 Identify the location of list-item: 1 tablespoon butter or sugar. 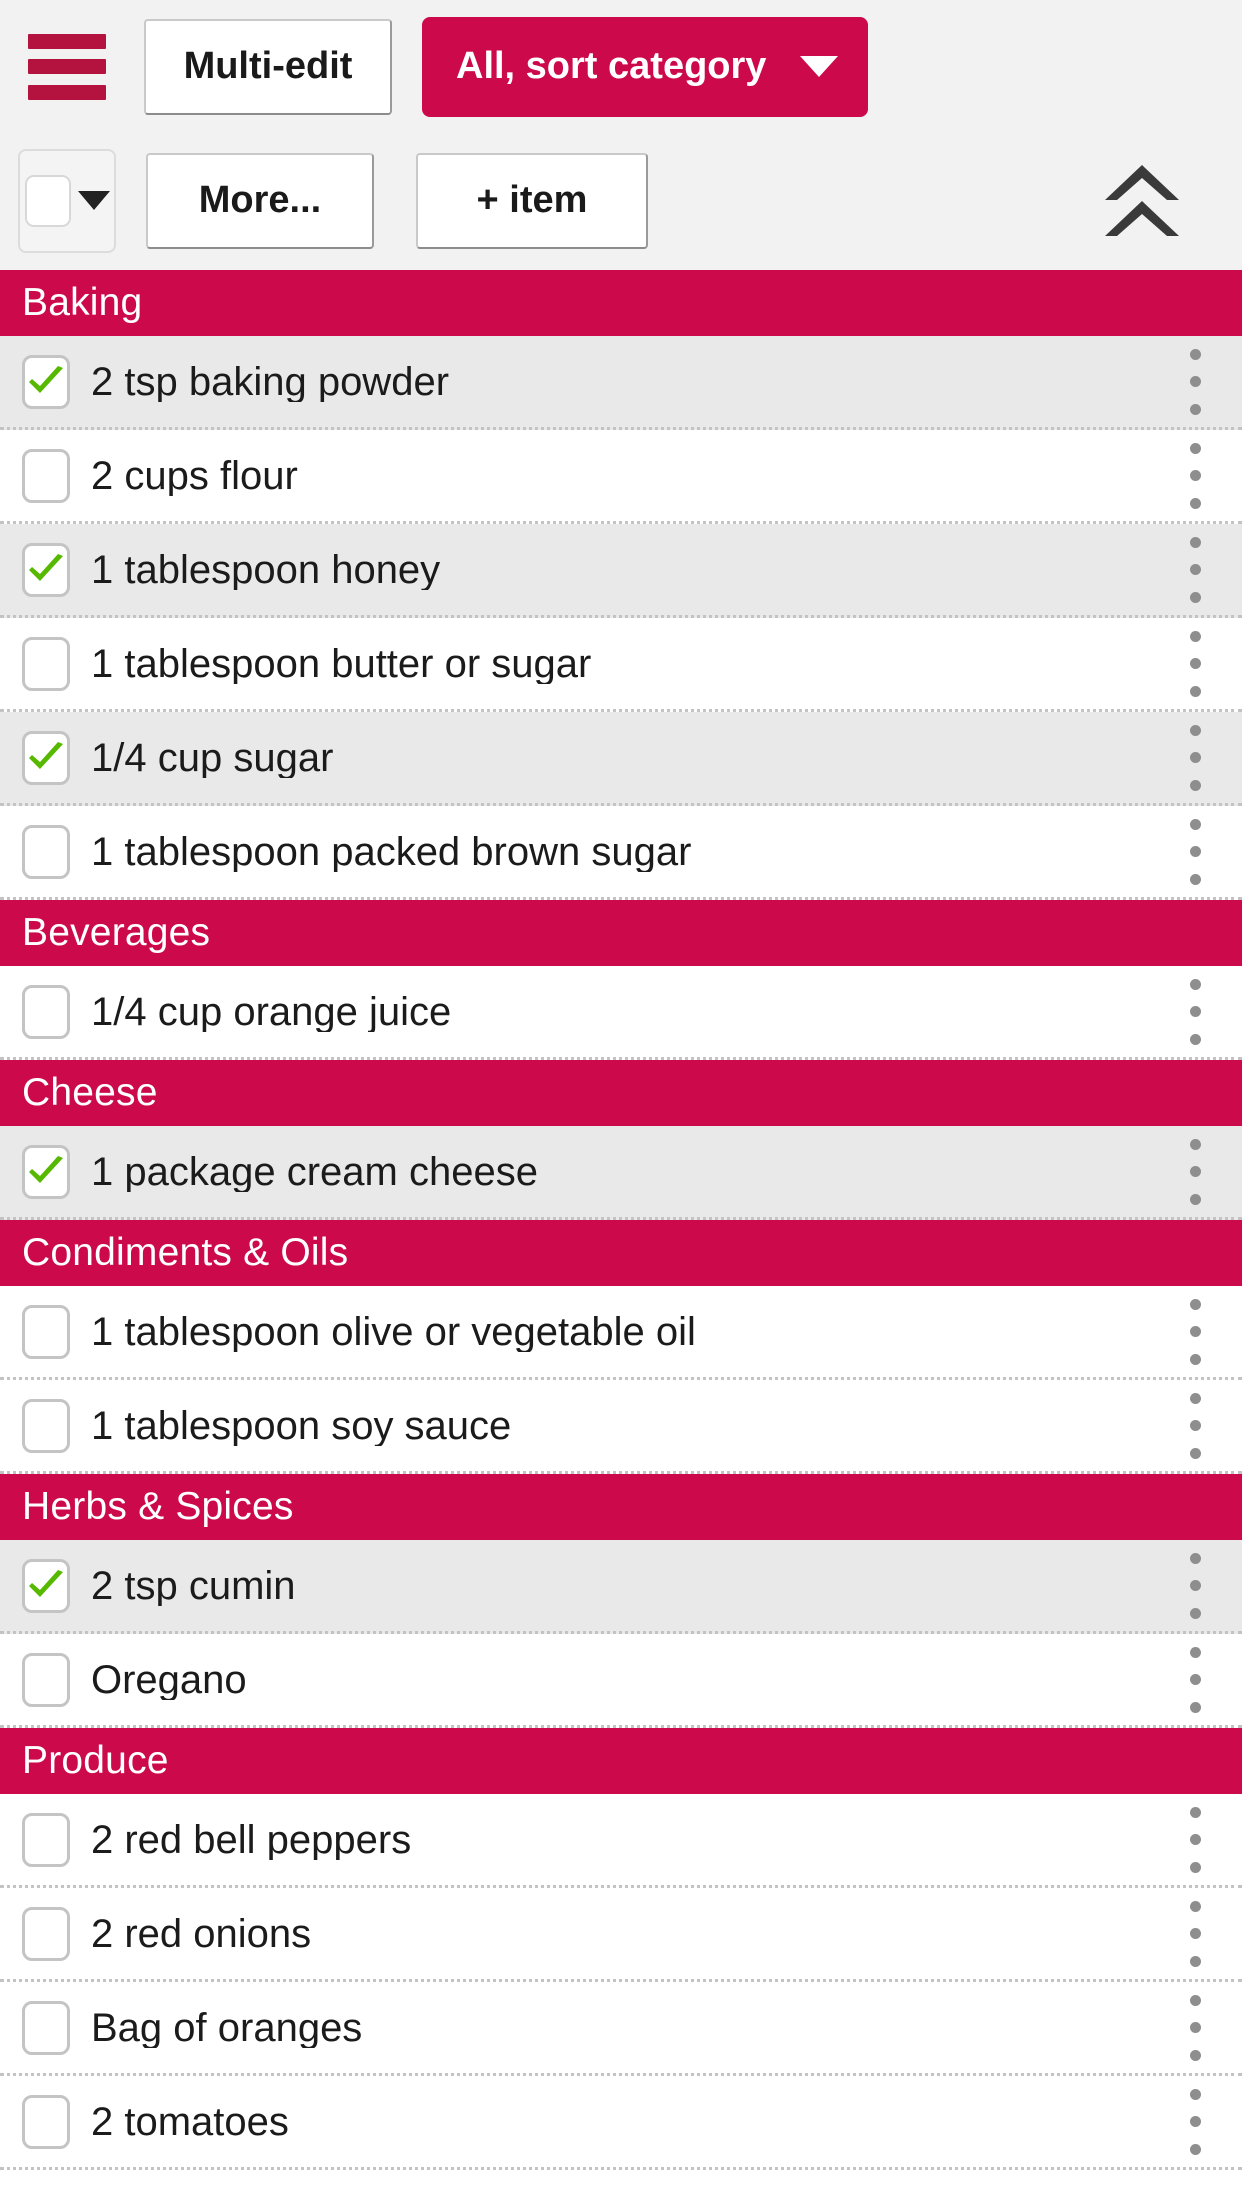
(621, 665).